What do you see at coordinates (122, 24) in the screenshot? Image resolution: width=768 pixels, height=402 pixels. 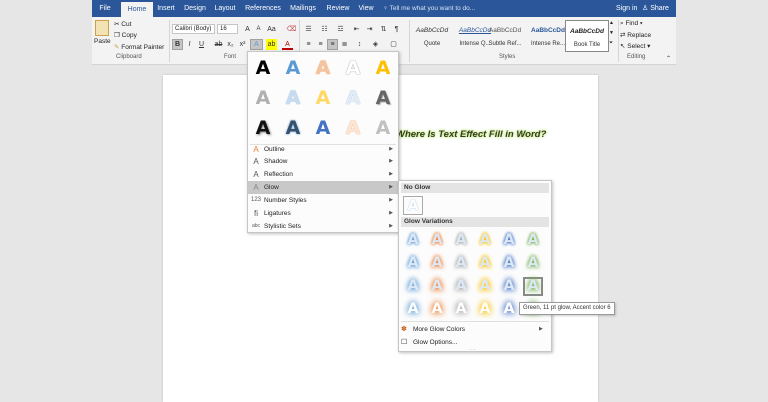 I see `cut-button: ✂ Cut` at bounding box center [122, 24].